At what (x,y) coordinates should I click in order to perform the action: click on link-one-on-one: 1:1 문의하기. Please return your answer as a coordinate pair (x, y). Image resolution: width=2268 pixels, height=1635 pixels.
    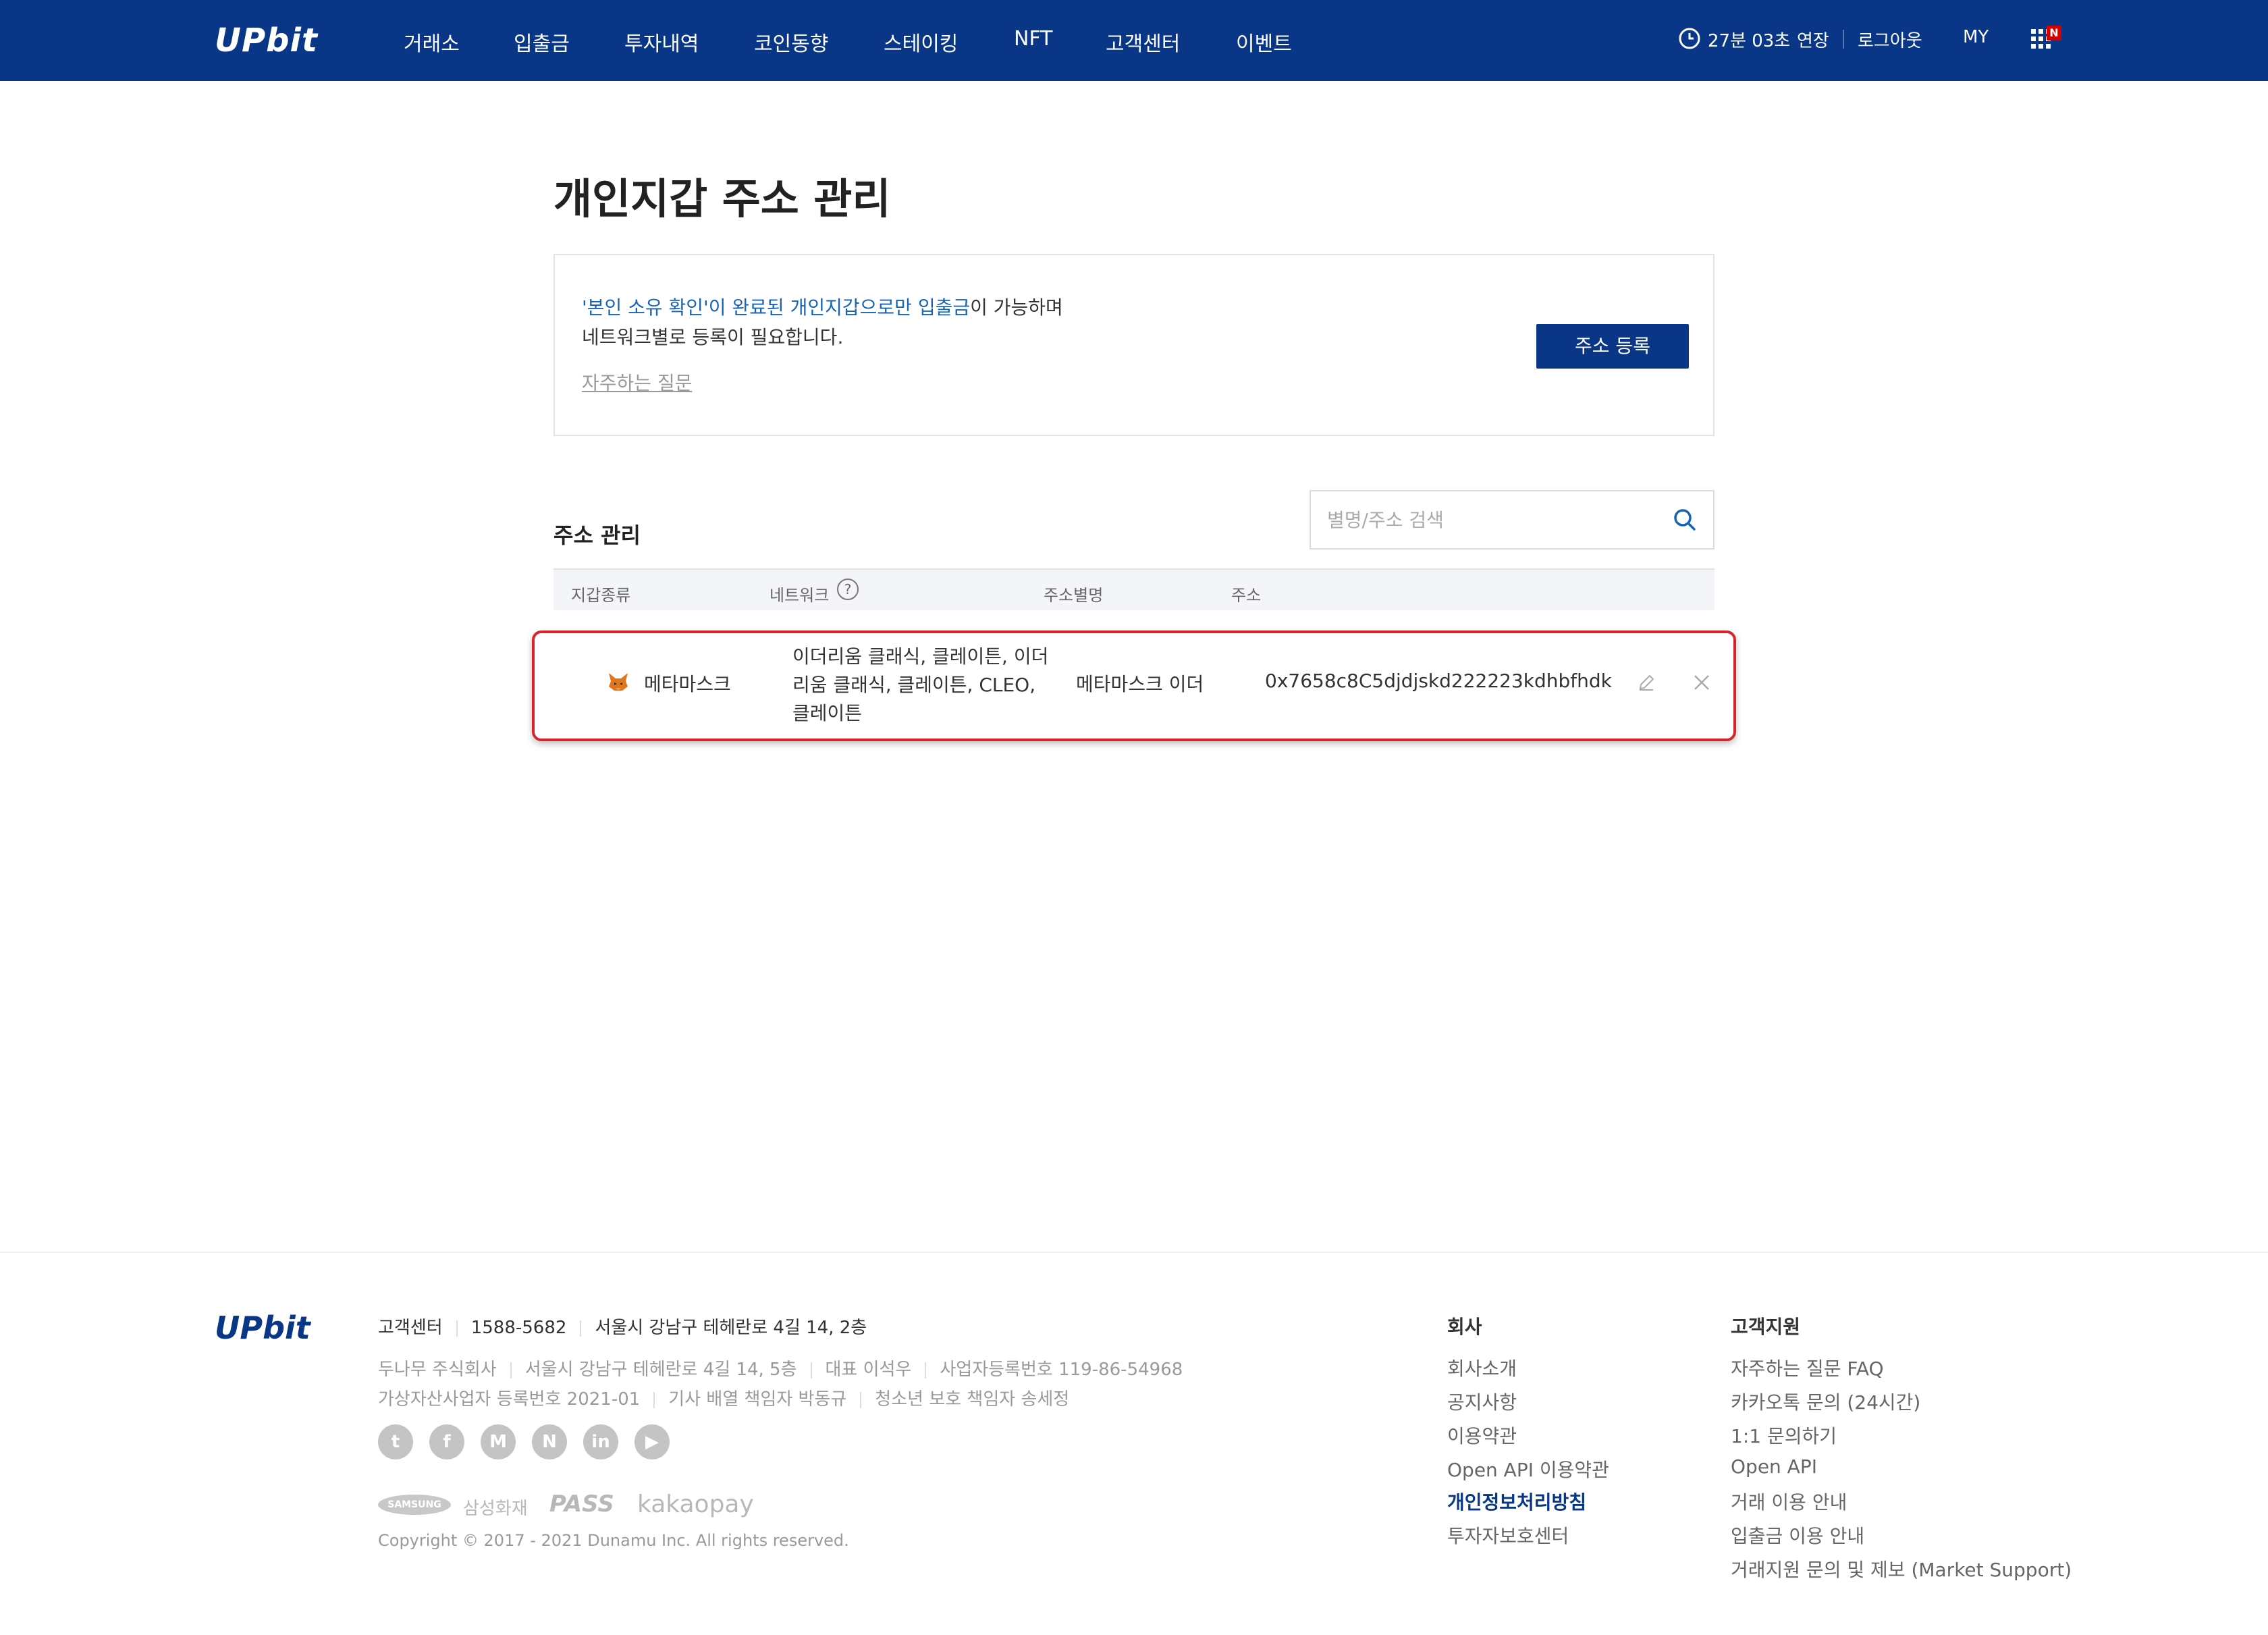
    Looking at the image, I should click on (1784, 1435).